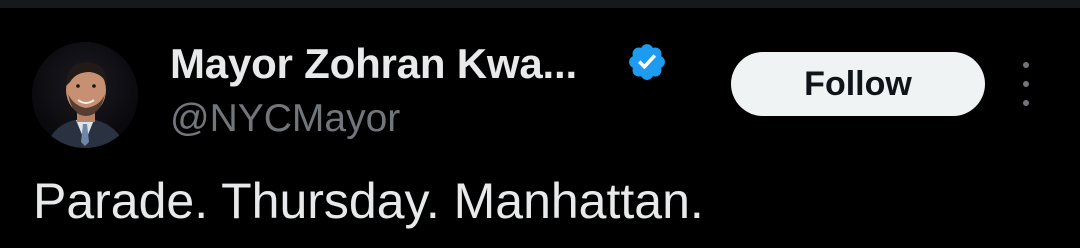 The width and height of the screenshot is (1080, 248). Describe the element at coordinates (540, 4) in the screenshot. I see `divider` at that location.